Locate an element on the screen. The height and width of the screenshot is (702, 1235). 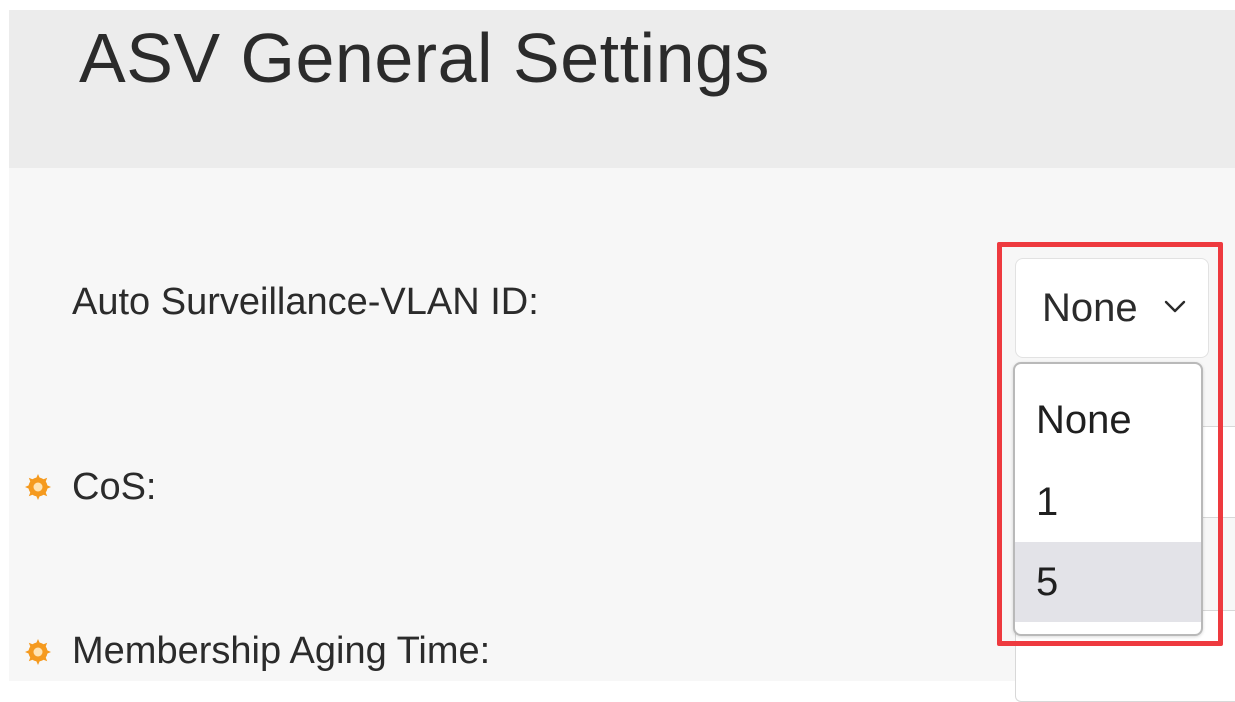
page-title: ASV General Settings is located at coordinates (424, 58).